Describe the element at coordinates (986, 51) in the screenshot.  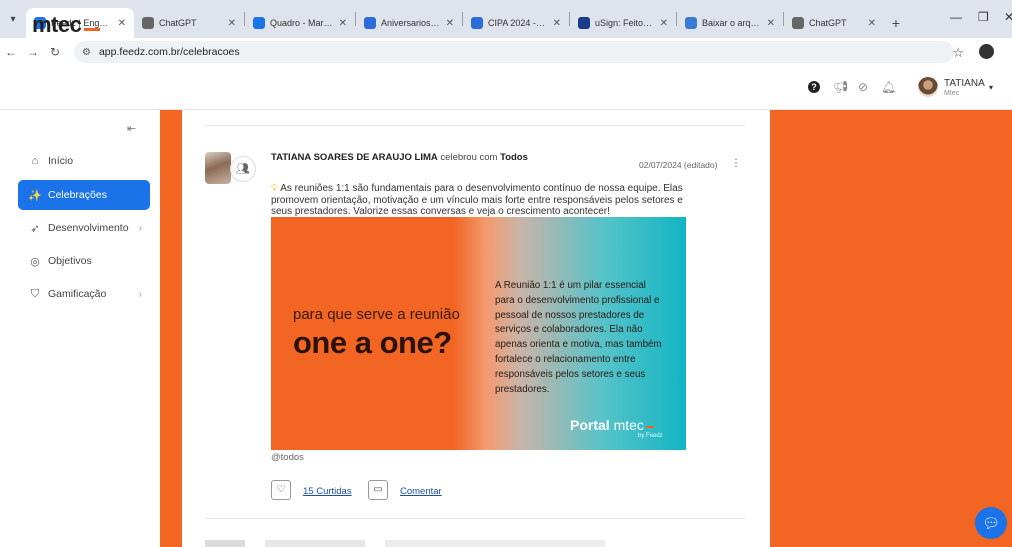
I see `browser-profile-avatar` at that location.